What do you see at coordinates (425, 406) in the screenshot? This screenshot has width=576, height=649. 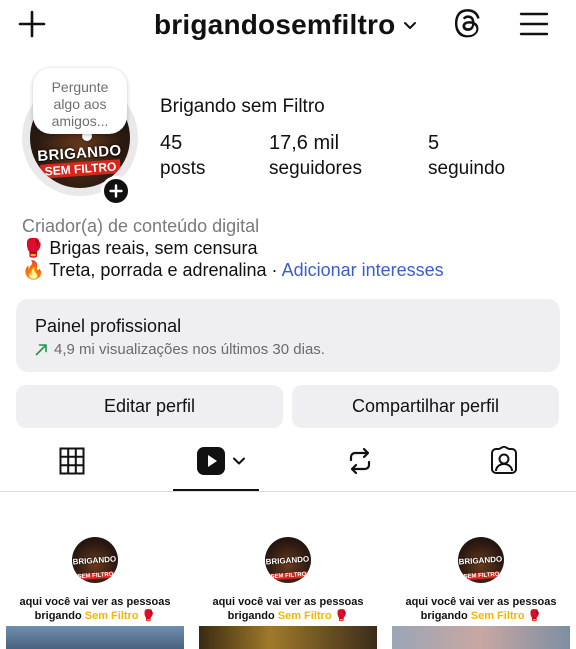 I see `share-profile-button: Compartilhar perfil` at bounding box center [425, 406].